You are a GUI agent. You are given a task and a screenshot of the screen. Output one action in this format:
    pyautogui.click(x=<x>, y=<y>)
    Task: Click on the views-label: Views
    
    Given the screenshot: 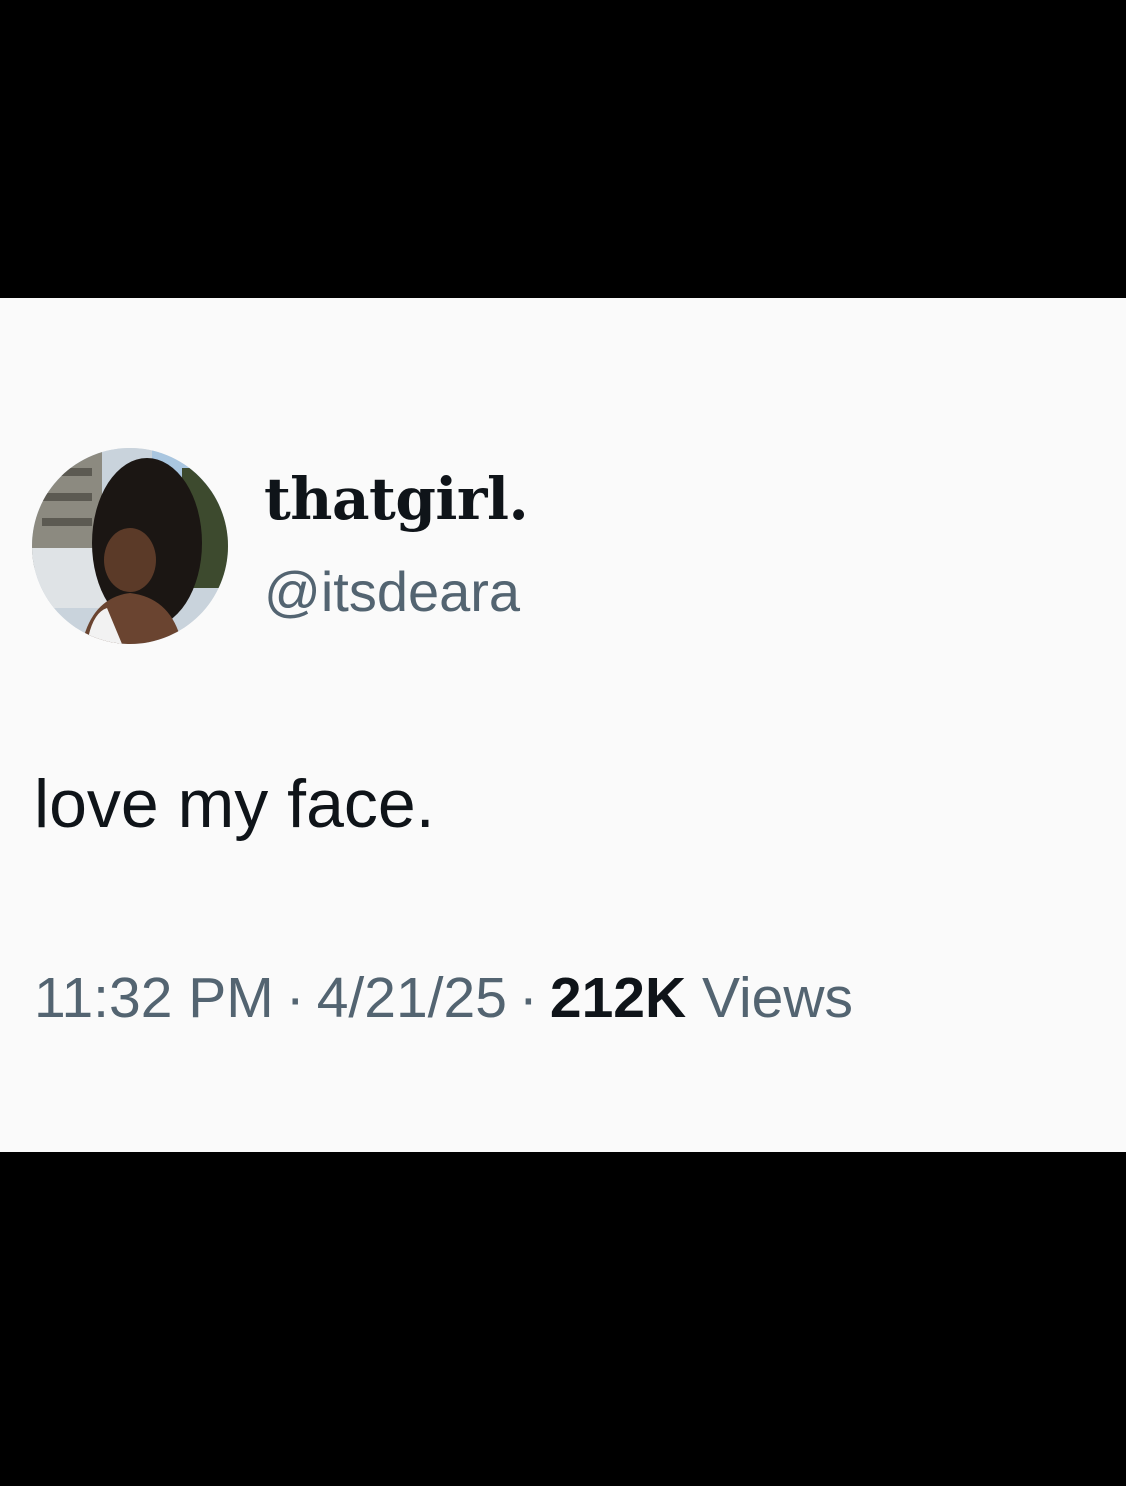 What is the action you would take?
    pyautogui.click(x=778, y=998)
    